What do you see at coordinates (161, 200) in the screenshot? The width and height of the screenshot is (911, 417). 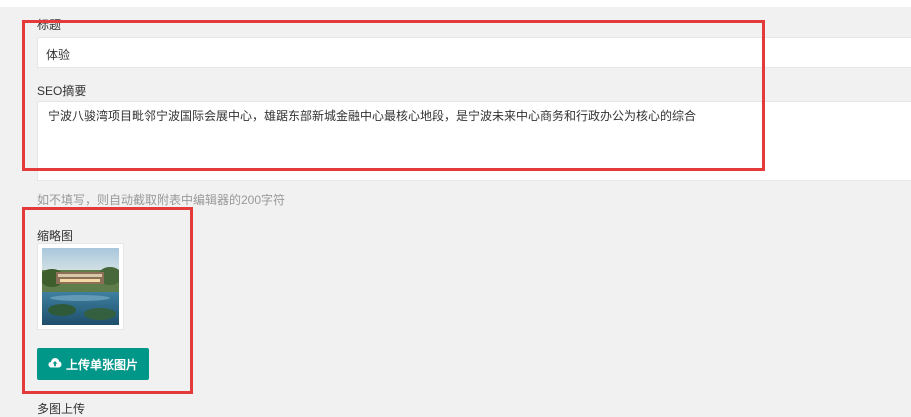 I see `seo-summary-hint: 如不填写，则自动截取附表中编辑器的200字符` at bounding box center [161, 200].